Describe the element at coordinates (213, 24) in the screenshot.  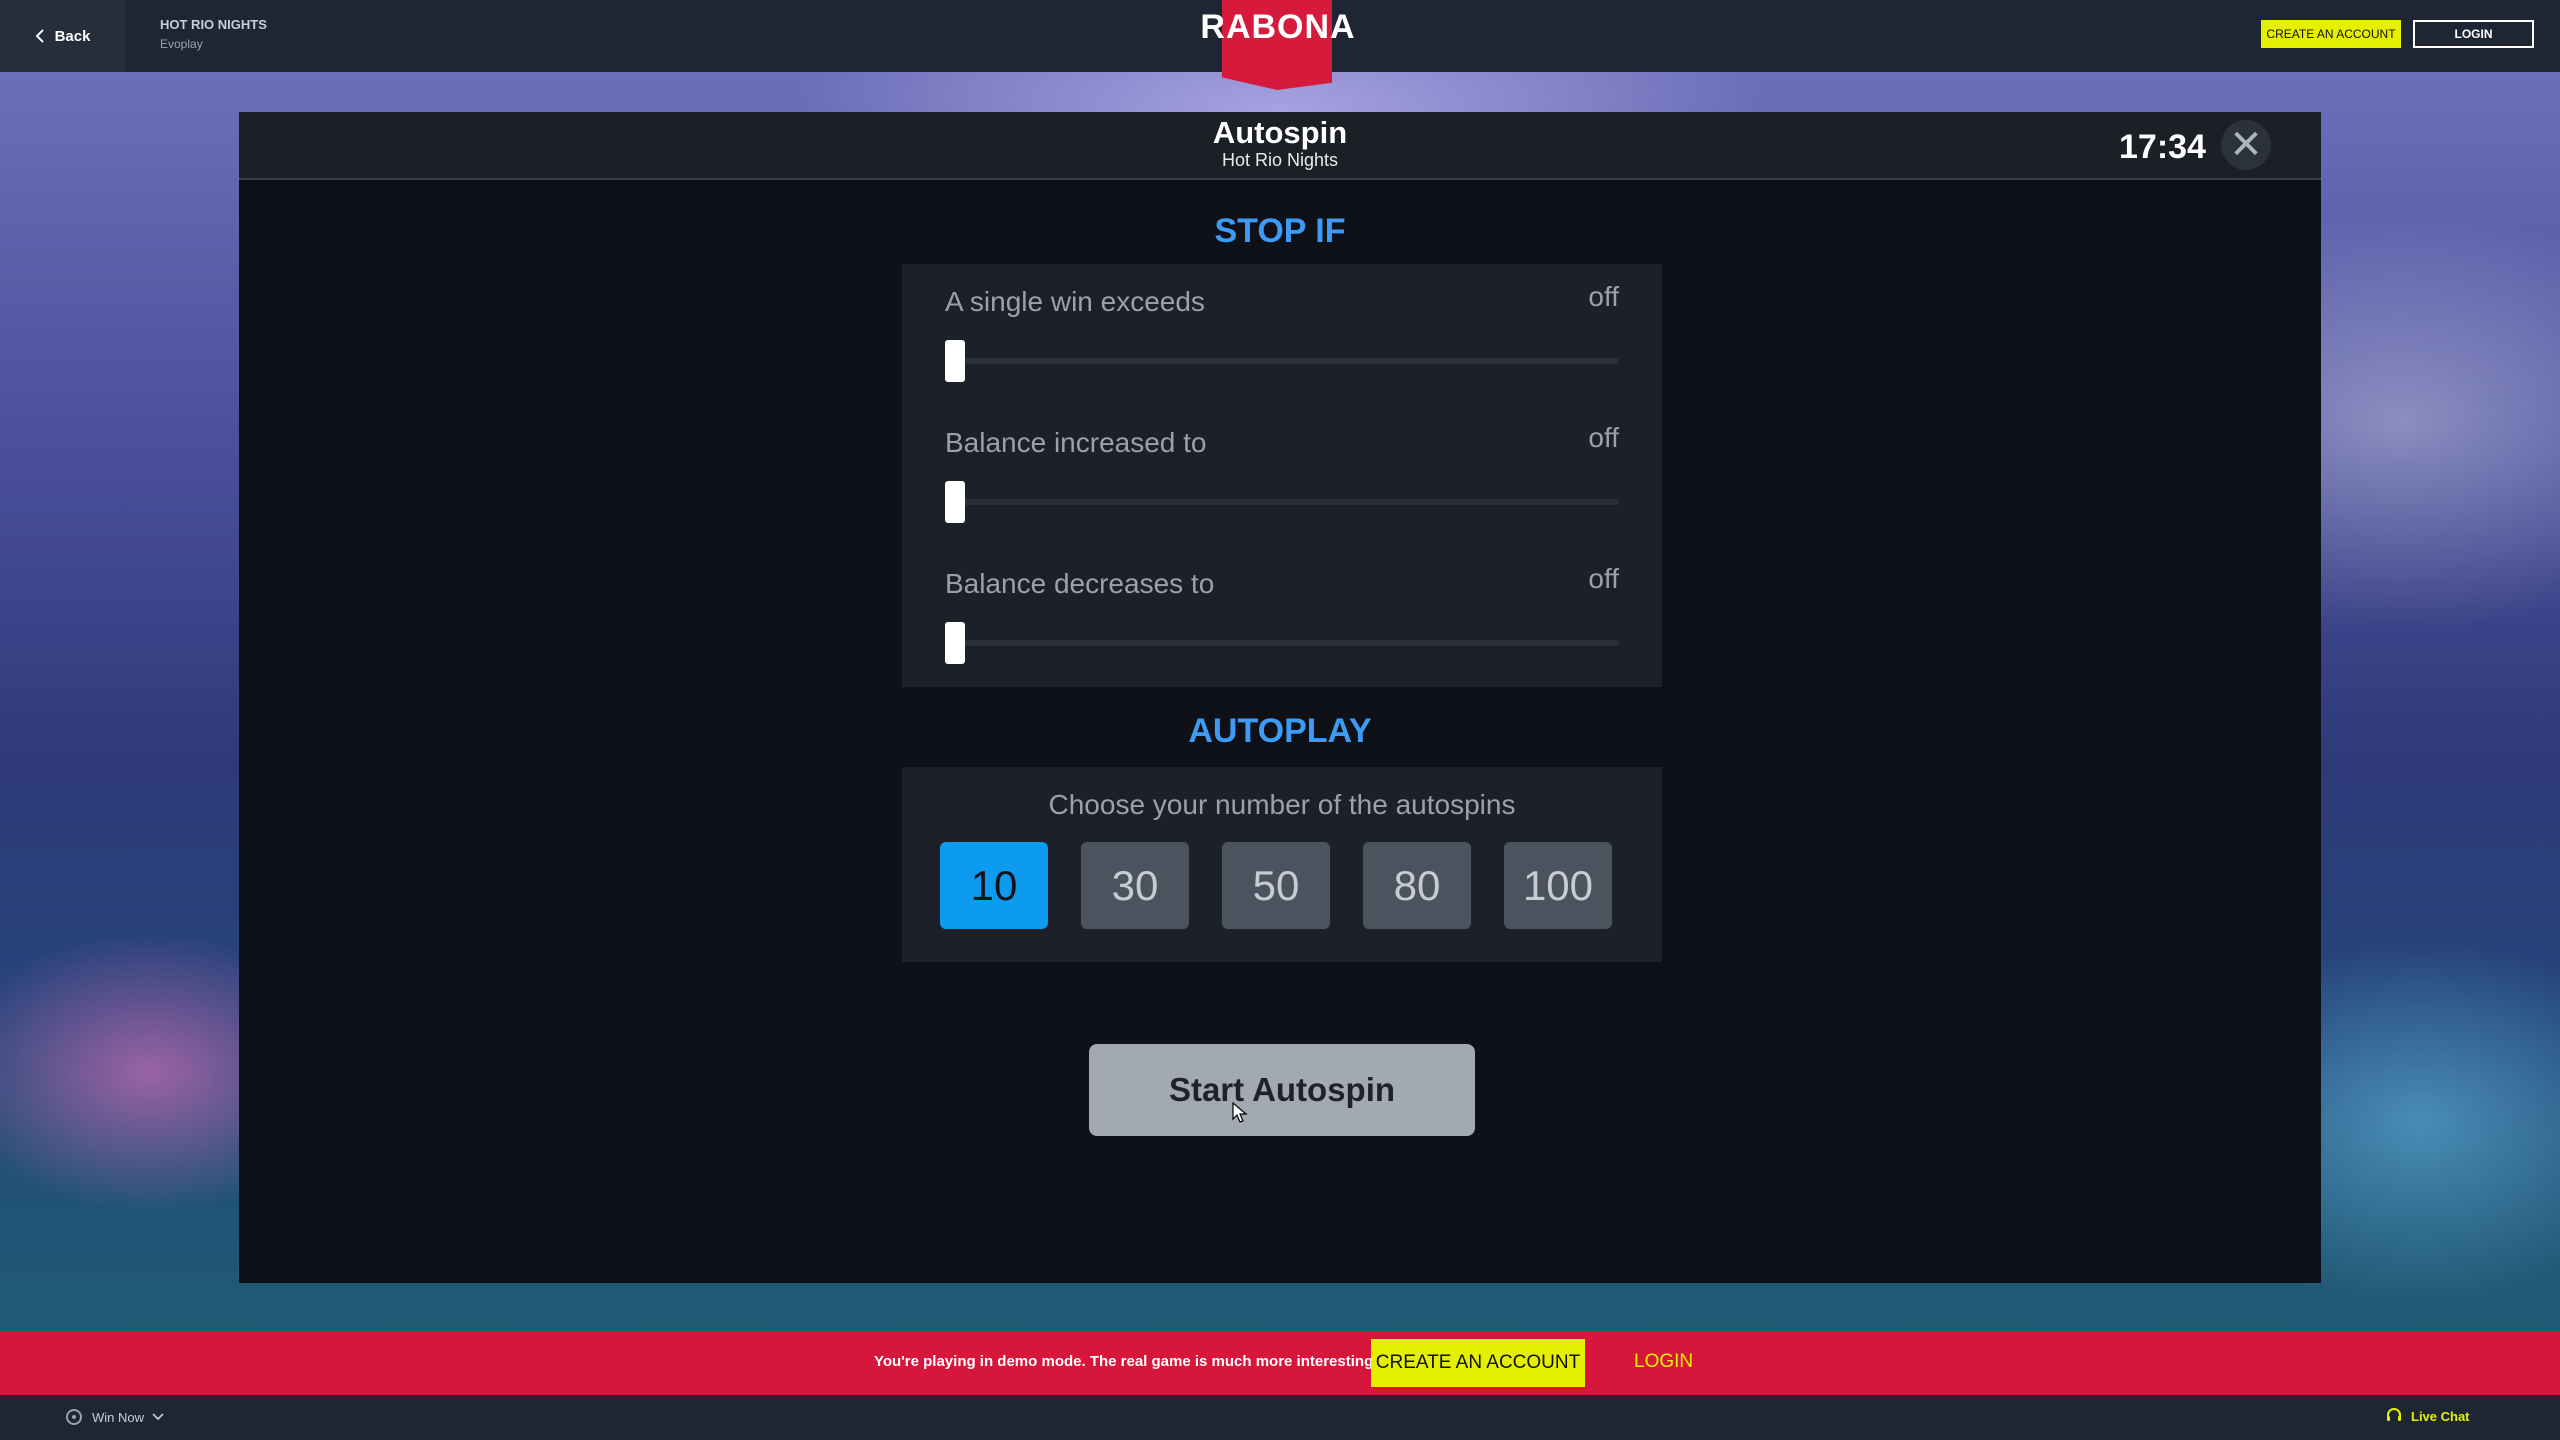
I see `game-title: HOT RIO NIGHTS` at that location.